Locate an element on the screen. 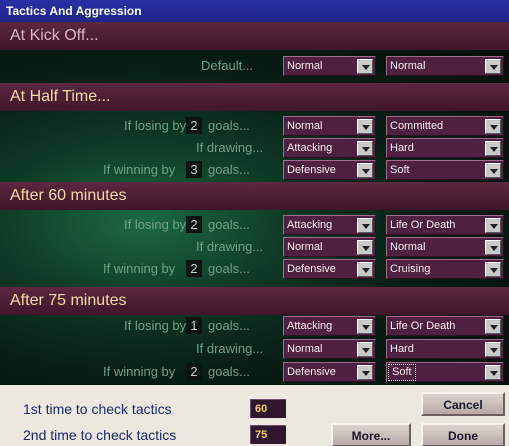  window-title-bar: Tactics And Aggression is located at coordinates (254, 11).